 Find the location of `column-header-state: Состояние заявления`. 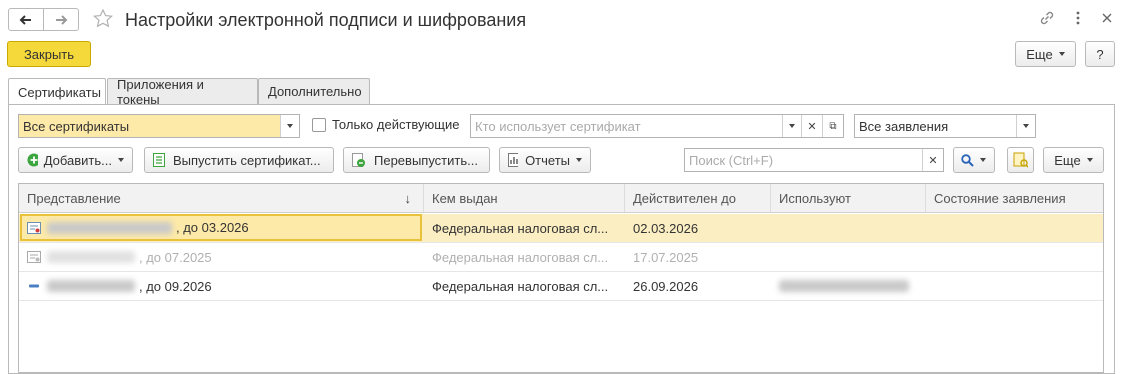

column-header-state: Состояние заявления is located at coordinates (1014, 198).